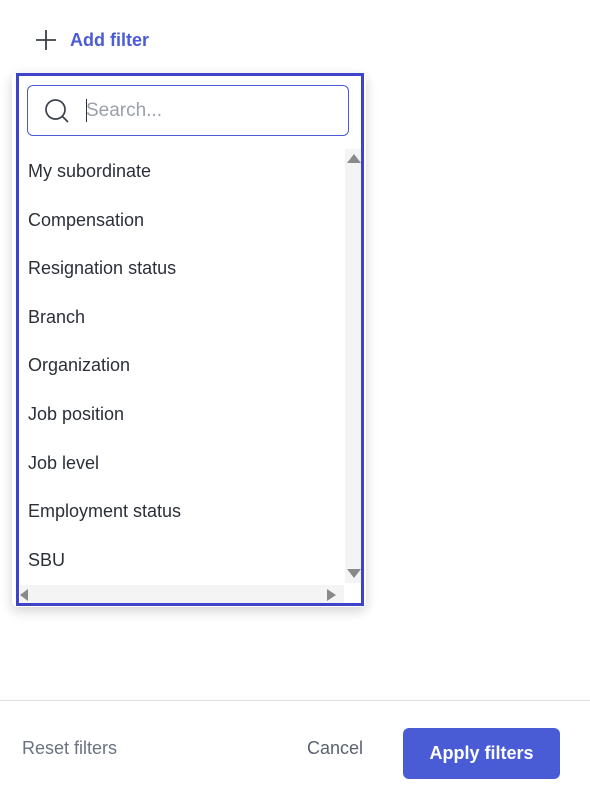 The height and width of the screenshot is (793, 590). I want to click on cancel-button: Cancel, so click(335, 748).